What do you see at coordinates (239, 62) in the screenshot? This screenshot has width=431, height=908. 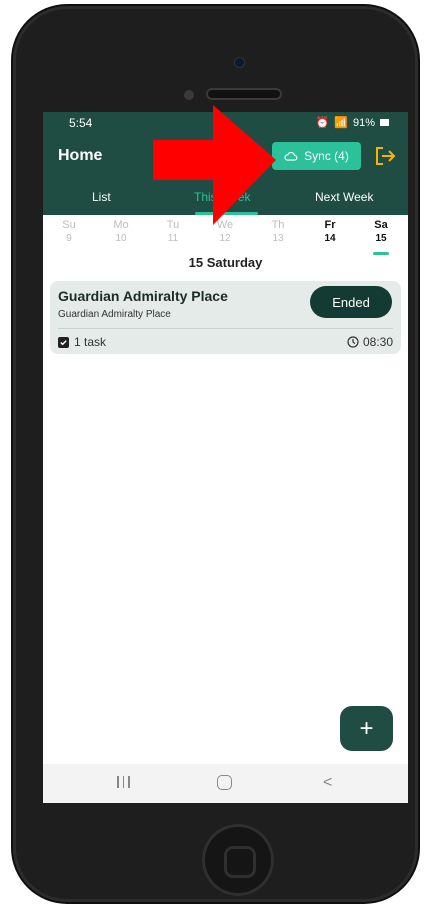 I see `front-camera` at bounding box center [239, 62].